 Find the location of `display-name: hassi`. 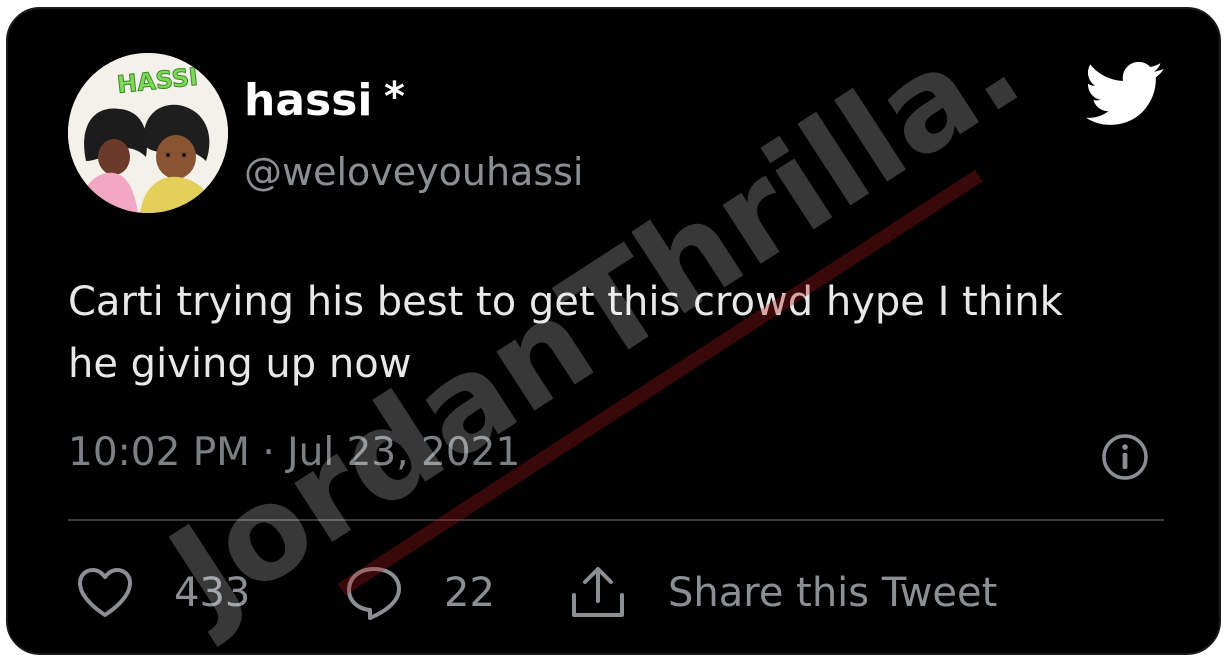

display-name: hassi is located at coordinates (308, 101).